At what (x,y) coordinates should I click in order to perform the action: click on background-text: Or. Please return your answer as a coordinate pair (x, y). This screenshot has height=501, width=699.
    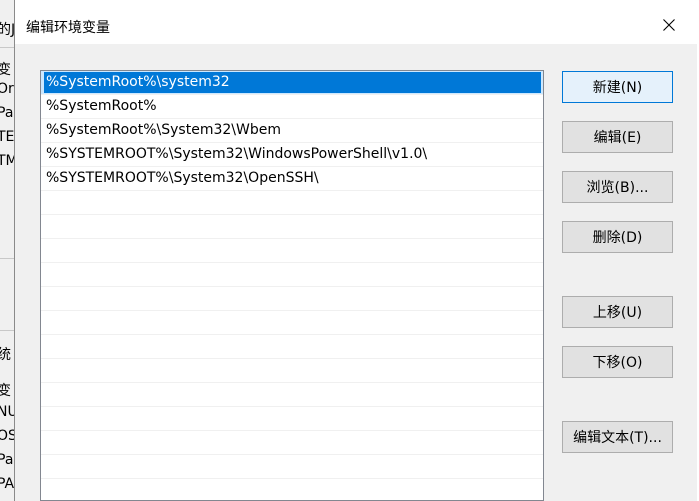
    Looking at the image, I should click on (7, 89).